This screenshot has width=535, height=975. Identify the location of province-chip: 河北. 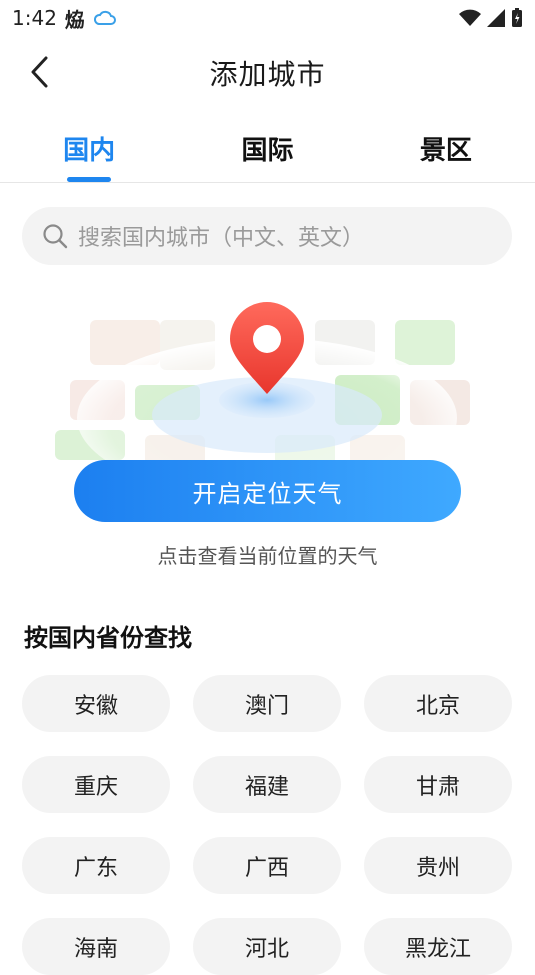
(267, 946).